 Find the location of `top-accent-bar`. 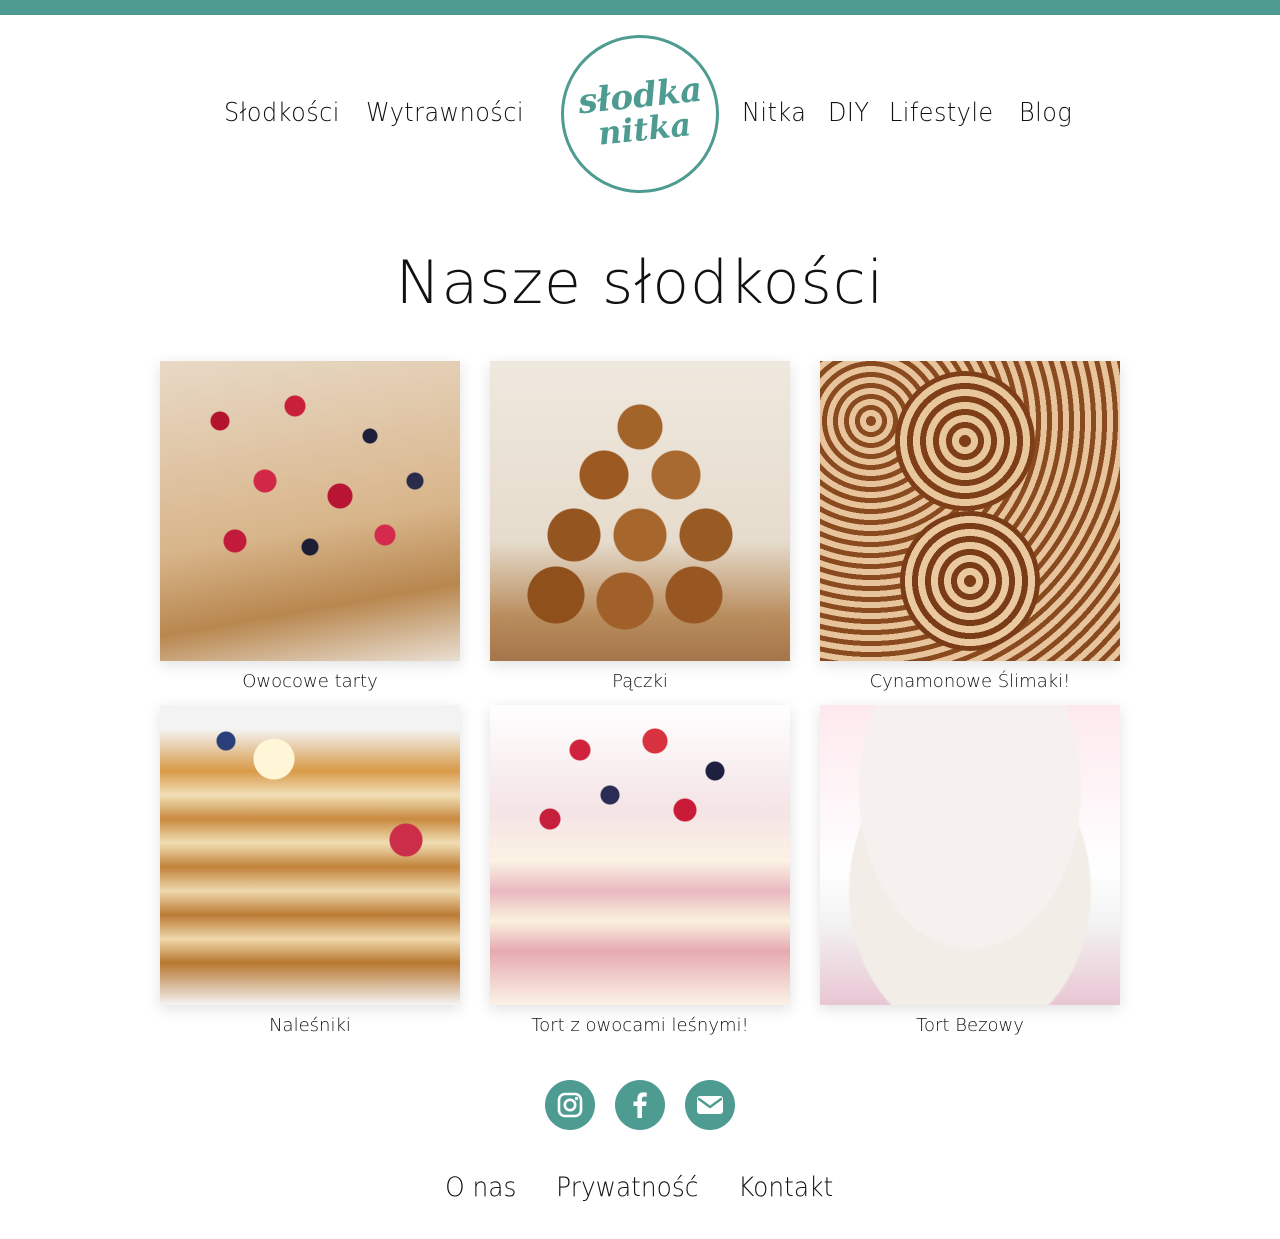

top-accent-bar is located at coordinates (640, 7).